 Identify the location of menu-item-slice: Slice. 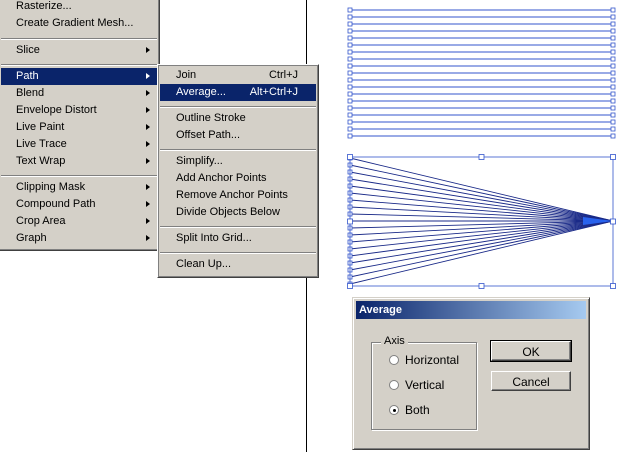
(79, 50).